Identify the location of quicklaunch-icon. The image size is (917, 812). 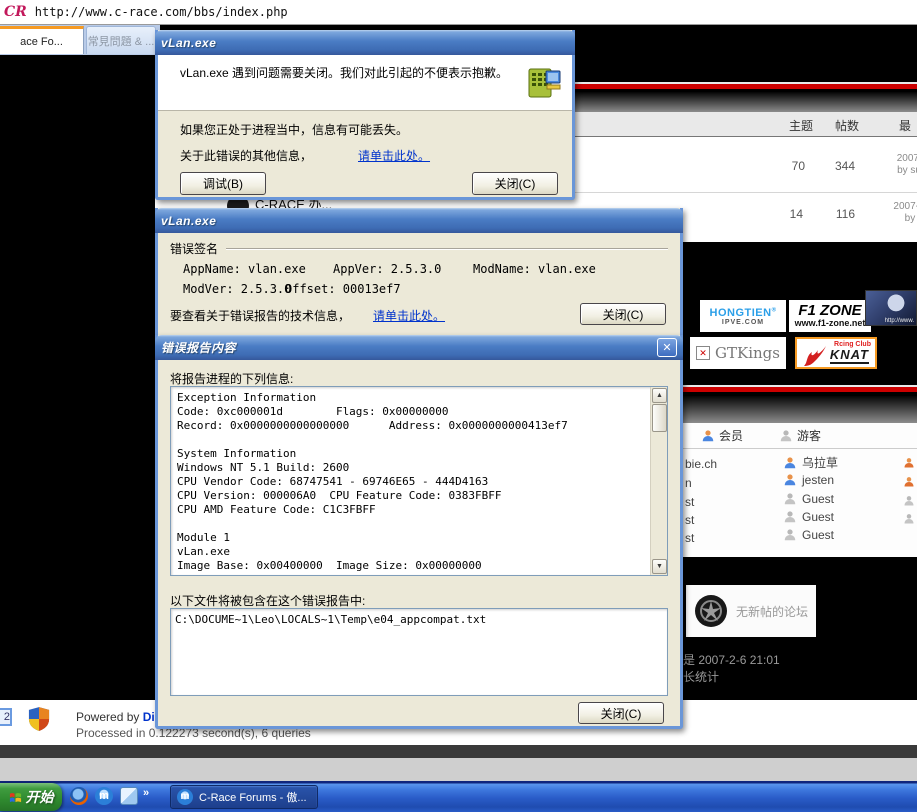
(129, 796).